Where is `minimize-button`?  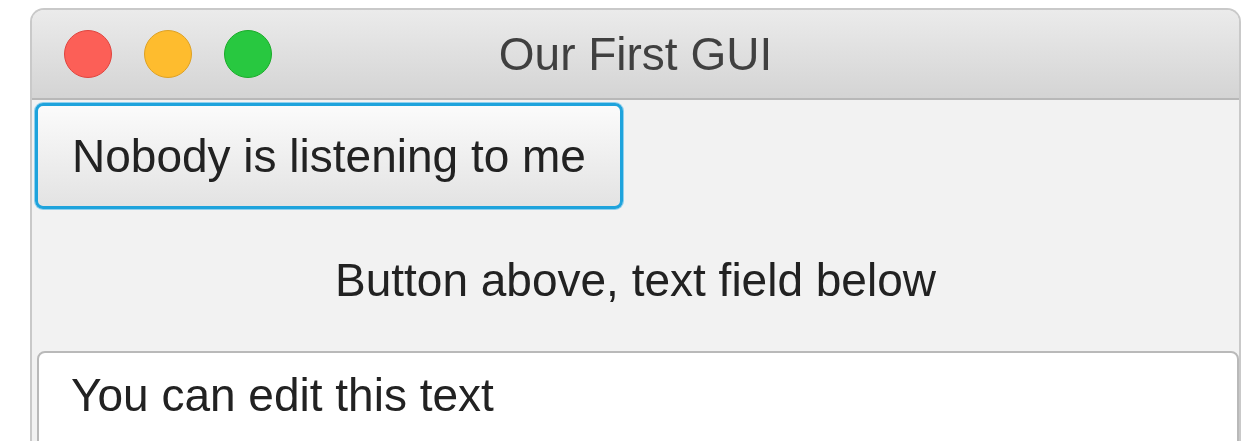
minimize-button is located at coordinates (168, 54).